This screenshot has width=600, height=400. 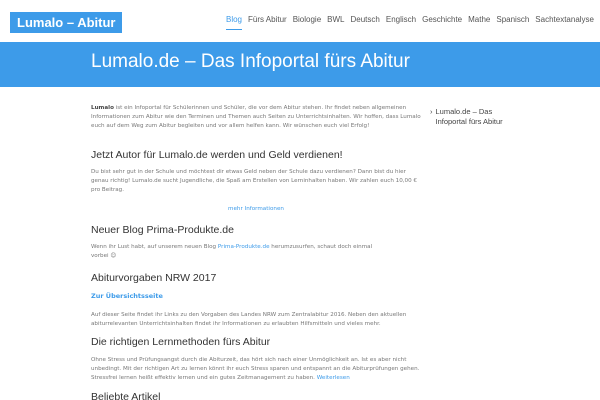 I want to click on sidebar-item-label: Lumalo.de – Das Infoportal fürs Abitur, so click(x=469, y=116).